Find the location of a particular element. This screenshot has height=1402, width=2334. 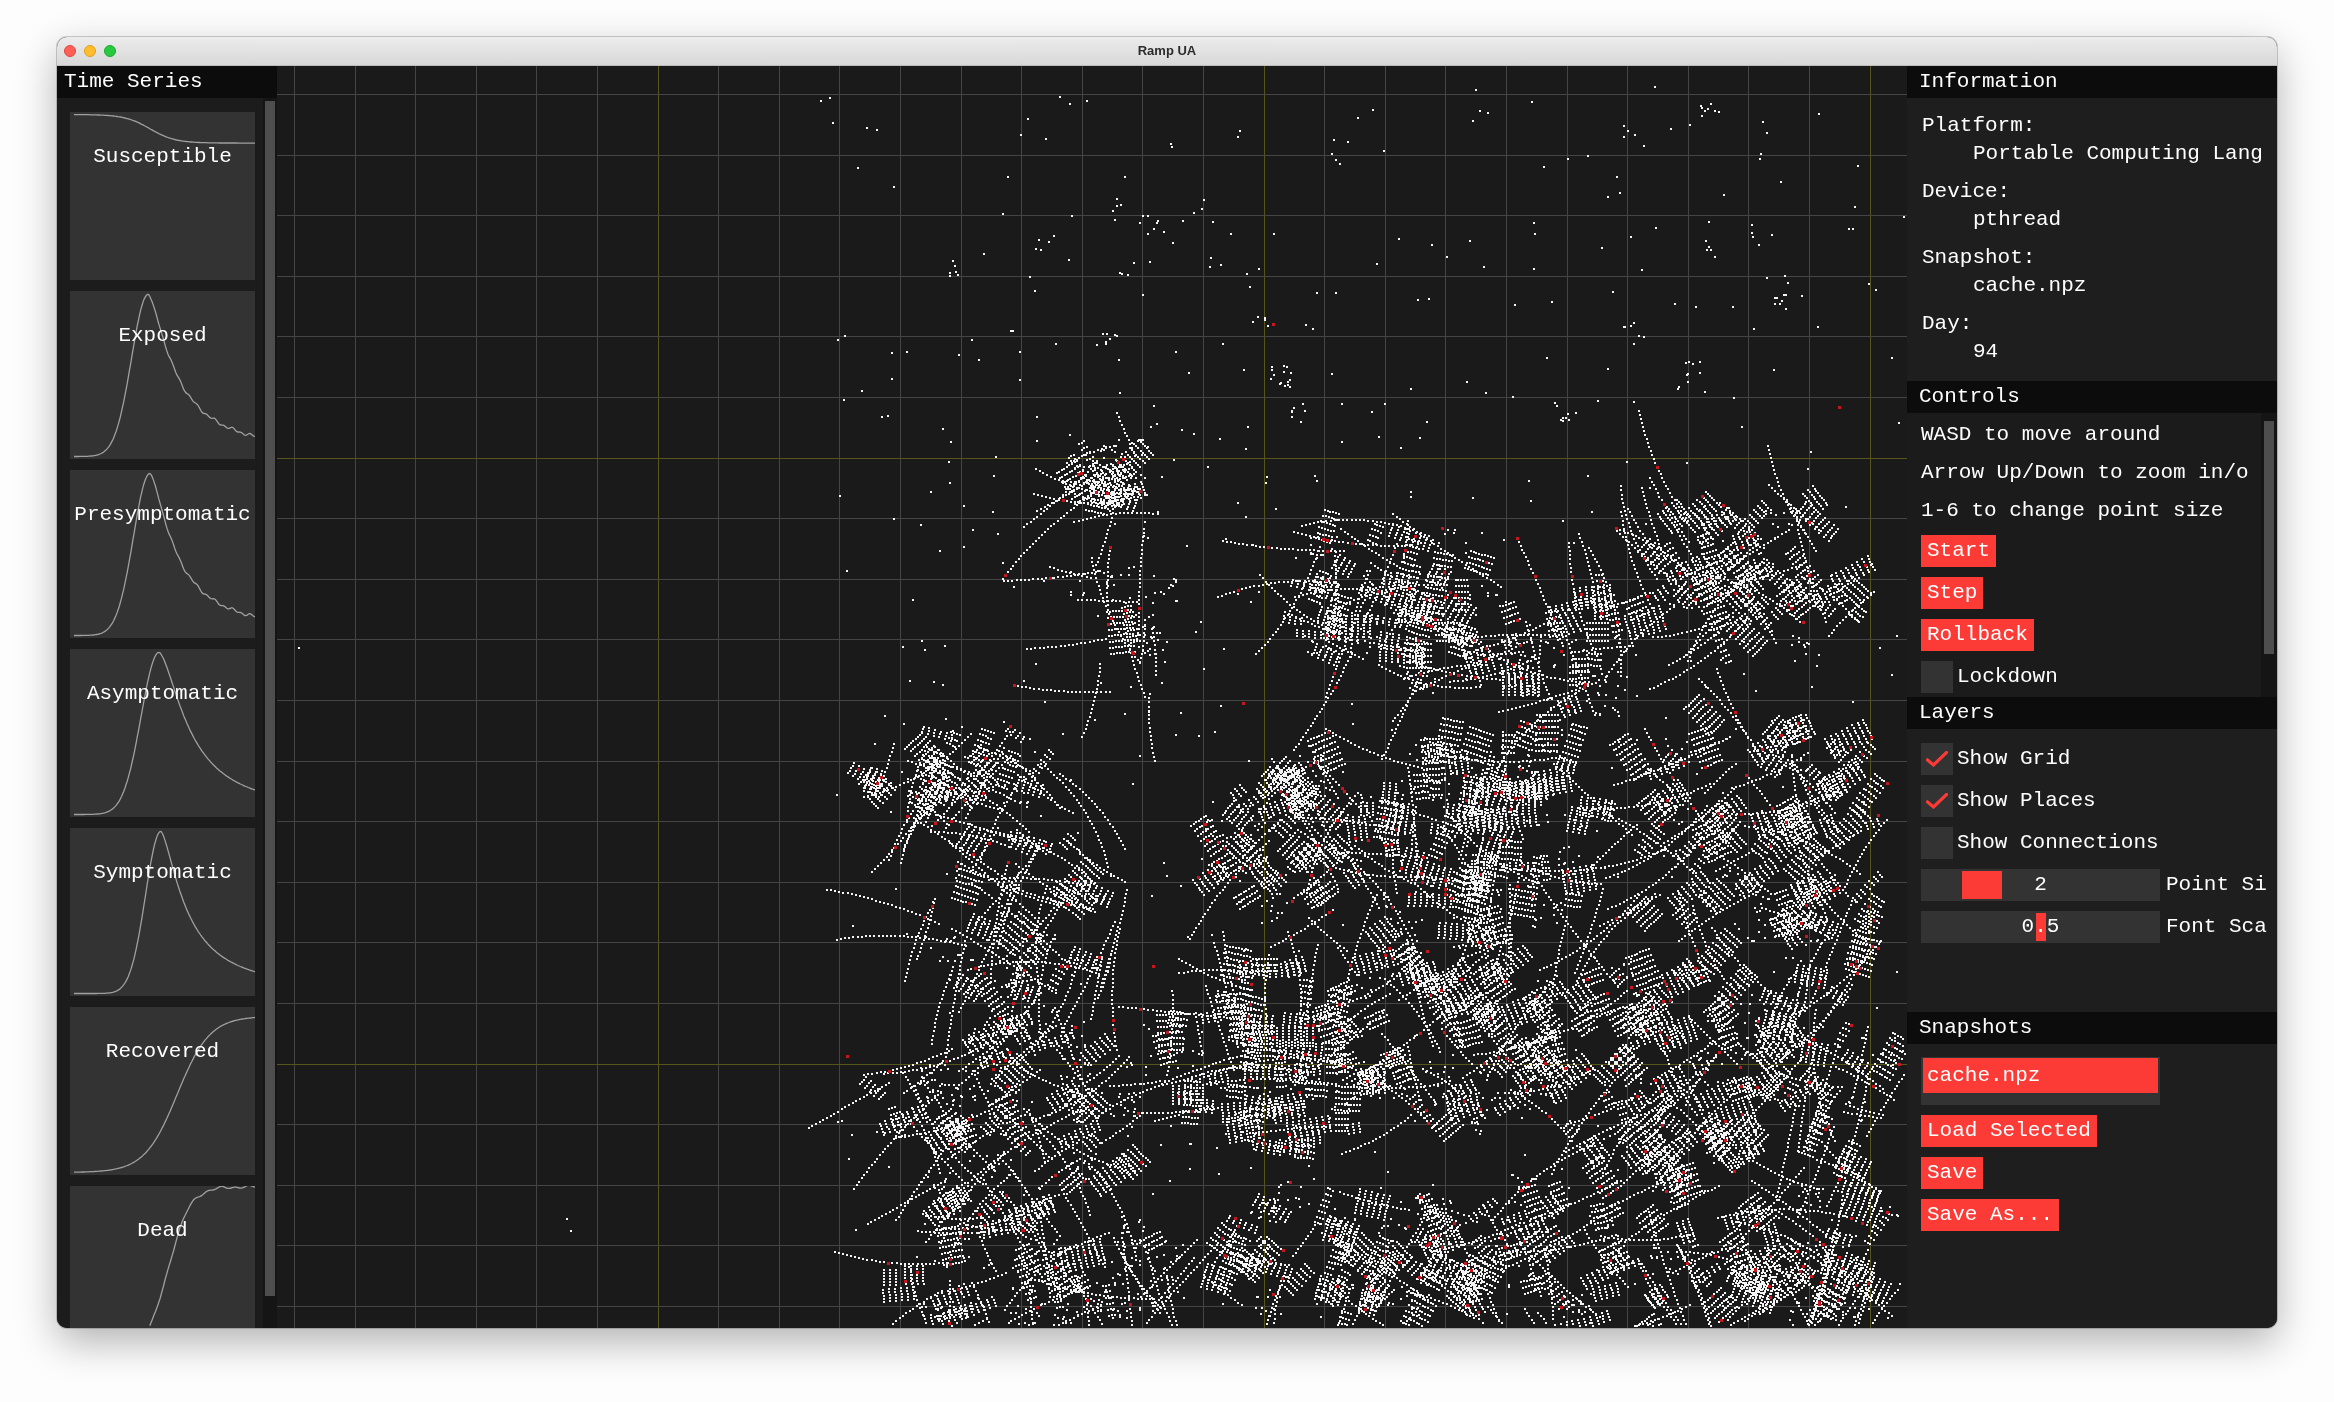

control-hint: 1-6 to change point size is located at coordinates (2073, 511).